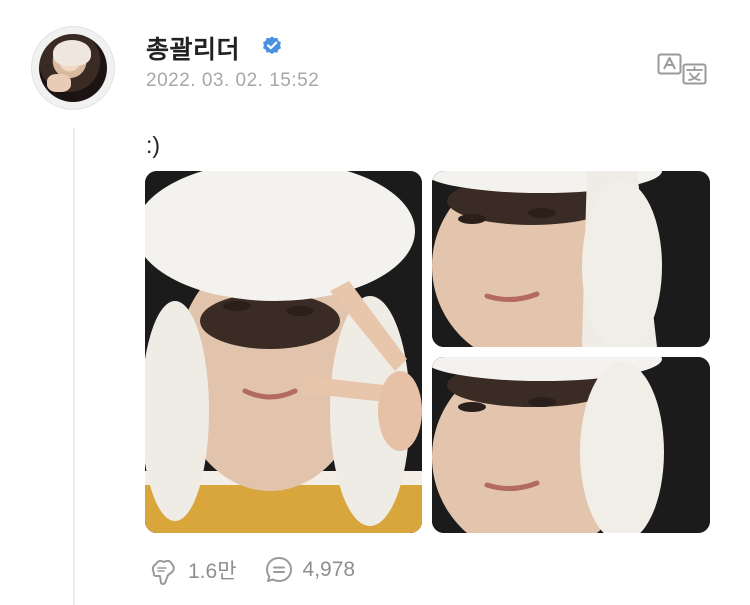 This screenshot has width=750, height=605. I want to click on translate-icon, so click(682, 69).